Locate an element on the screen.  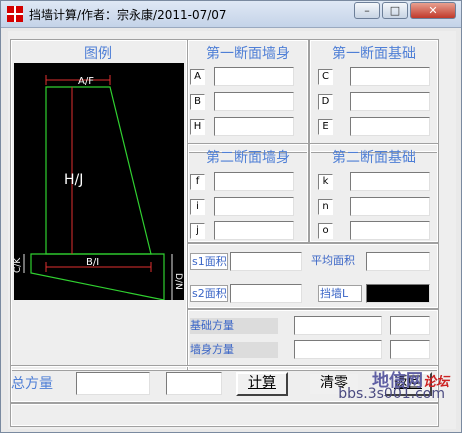
app-icon is located at coordinates (15, 14).